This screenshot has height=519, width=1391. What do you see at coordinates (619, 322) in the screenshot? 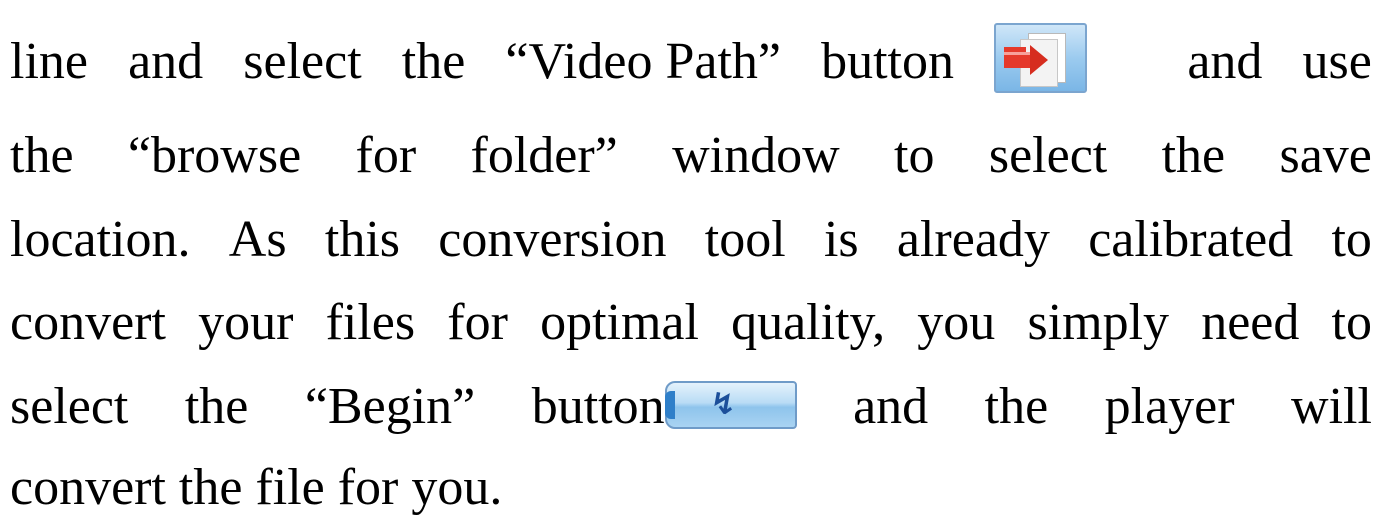
I see `word: optimal` at bounding box center [619, 322].